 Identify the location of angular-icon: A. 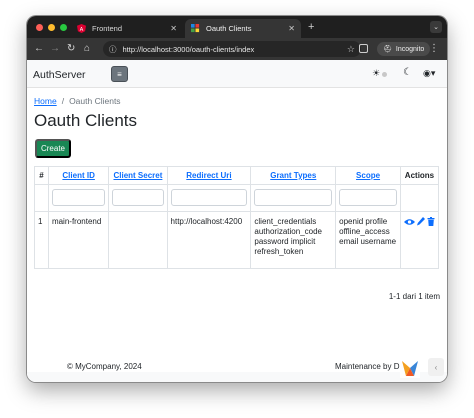
(81, 28).